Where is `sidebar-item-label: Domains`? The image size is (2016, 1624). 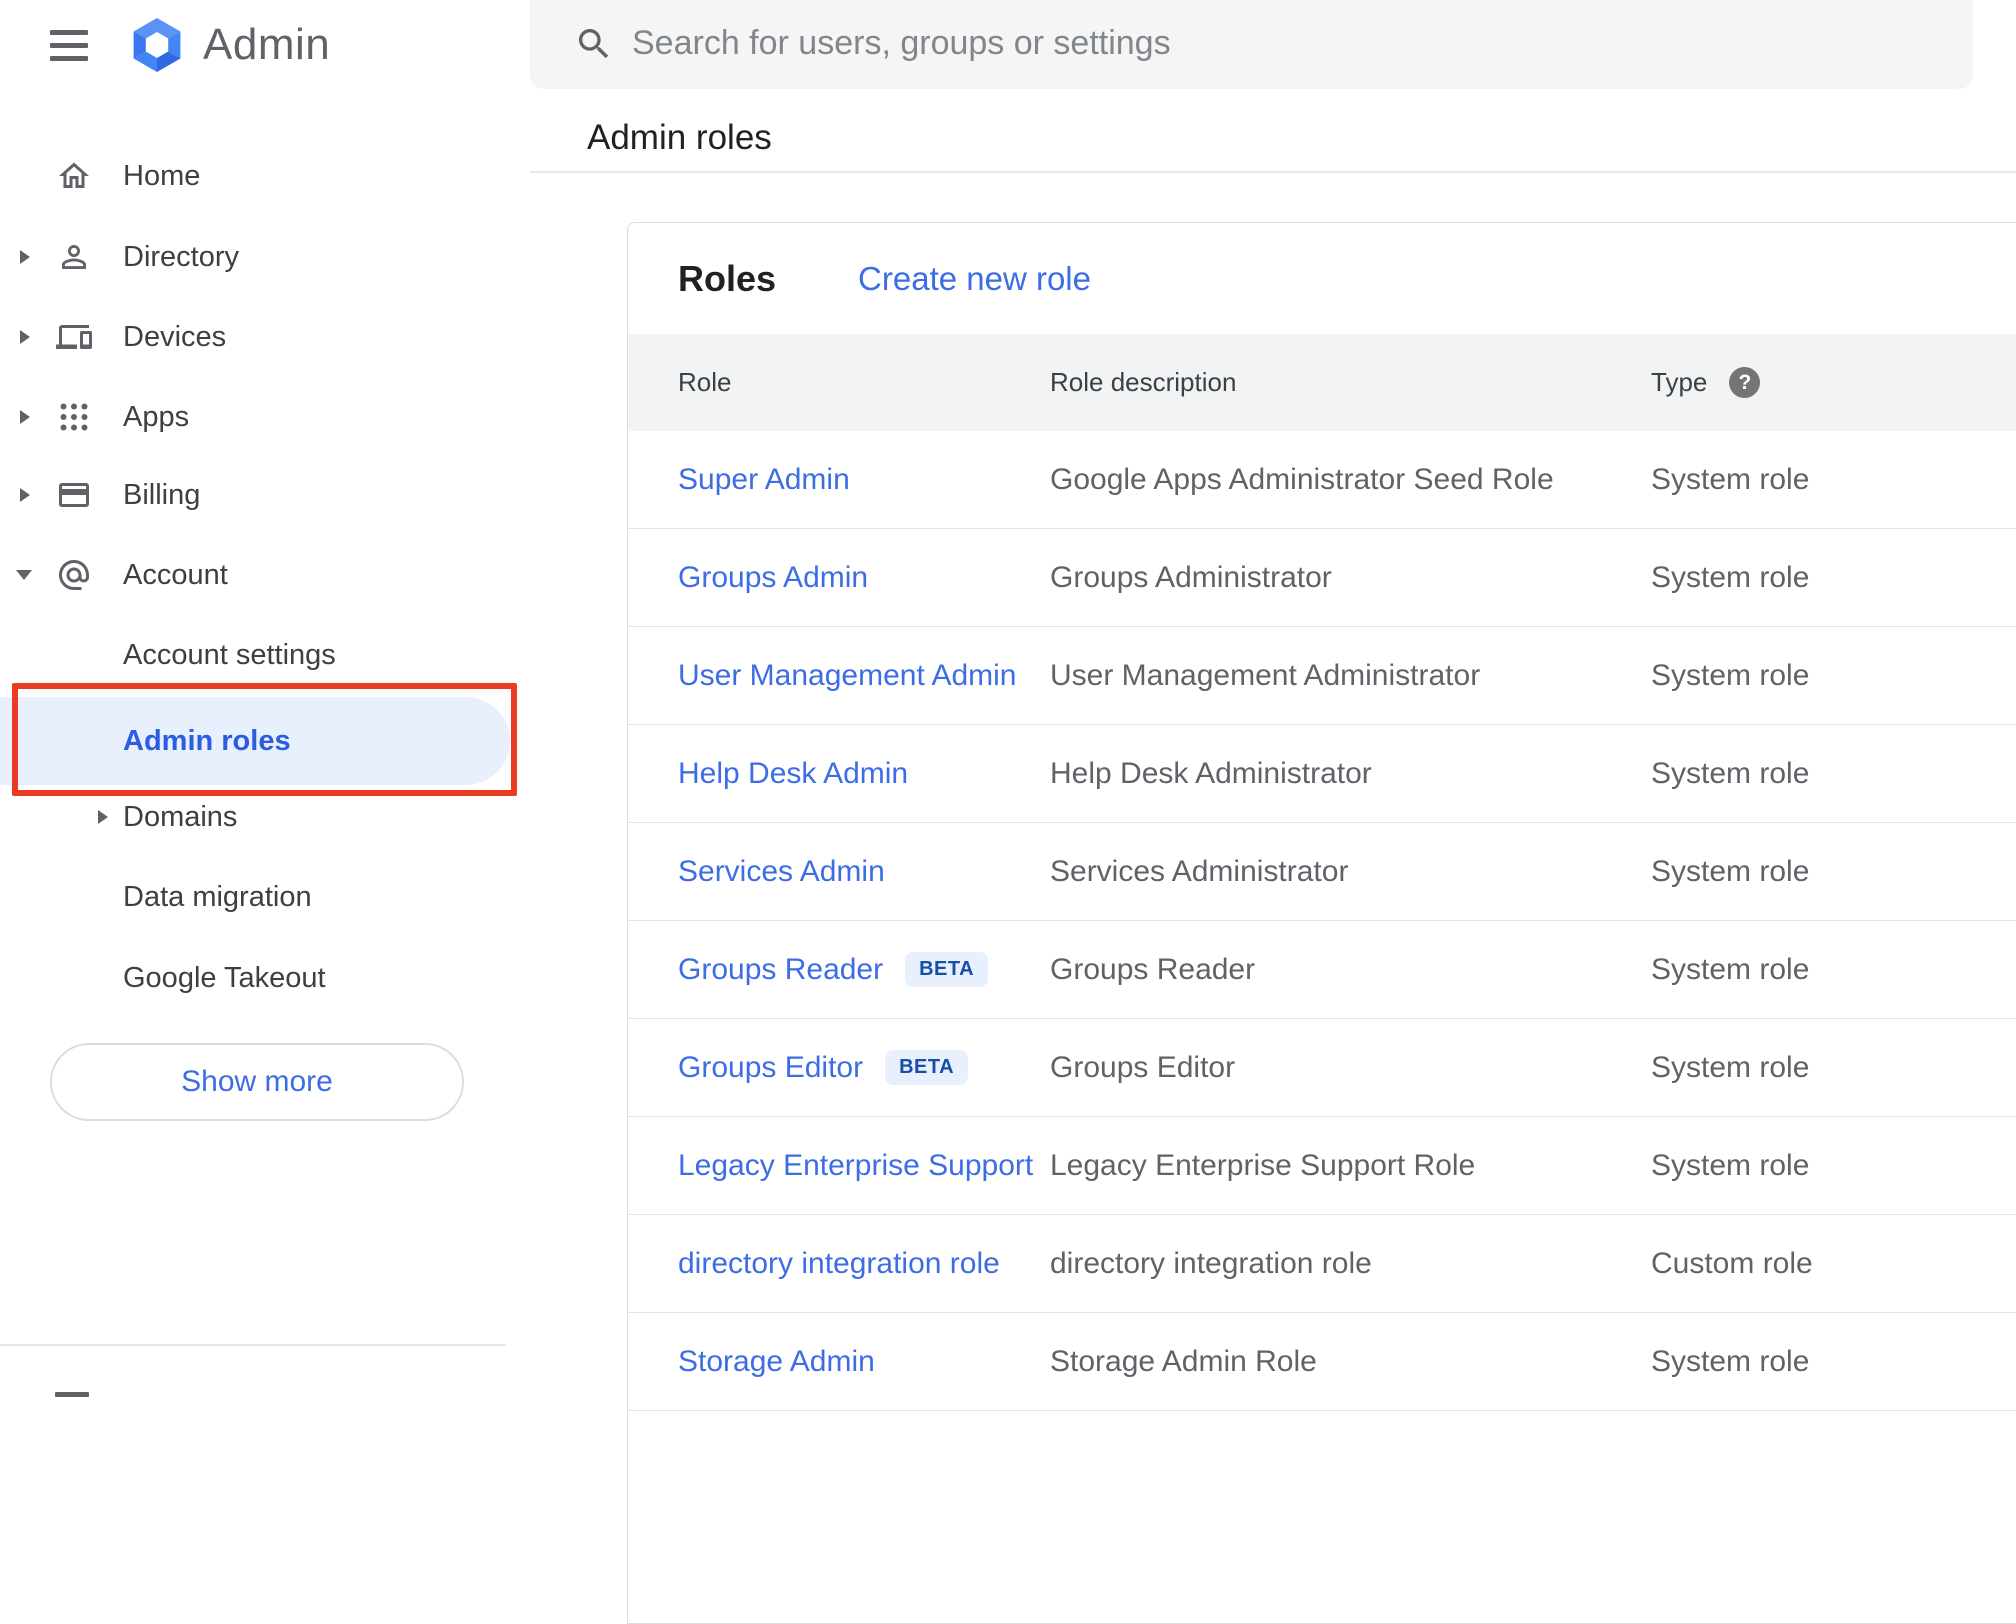 sidebar-item-label: Domains is located at coordinates (180, 816).